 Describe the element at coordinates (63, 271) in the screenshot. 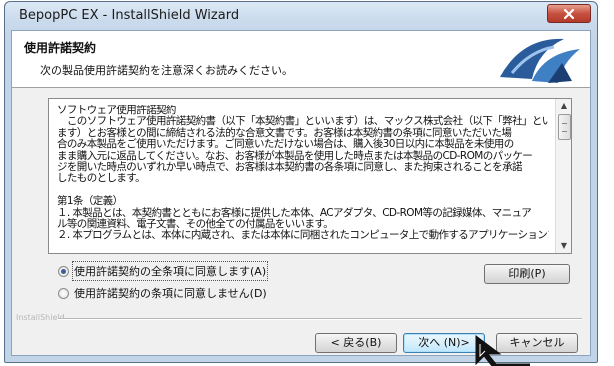

I see `accept-radio` at that location.